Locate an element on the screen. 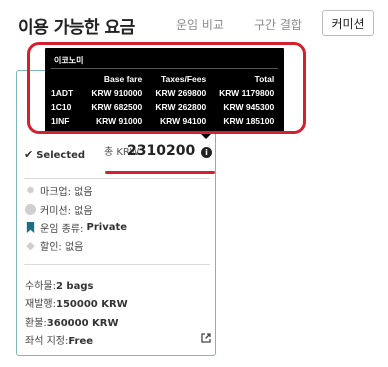 Image resolution: width=388 pixels, height=367 pixels. detail-value: 360000 KRW is located at coordinates (82, 323).